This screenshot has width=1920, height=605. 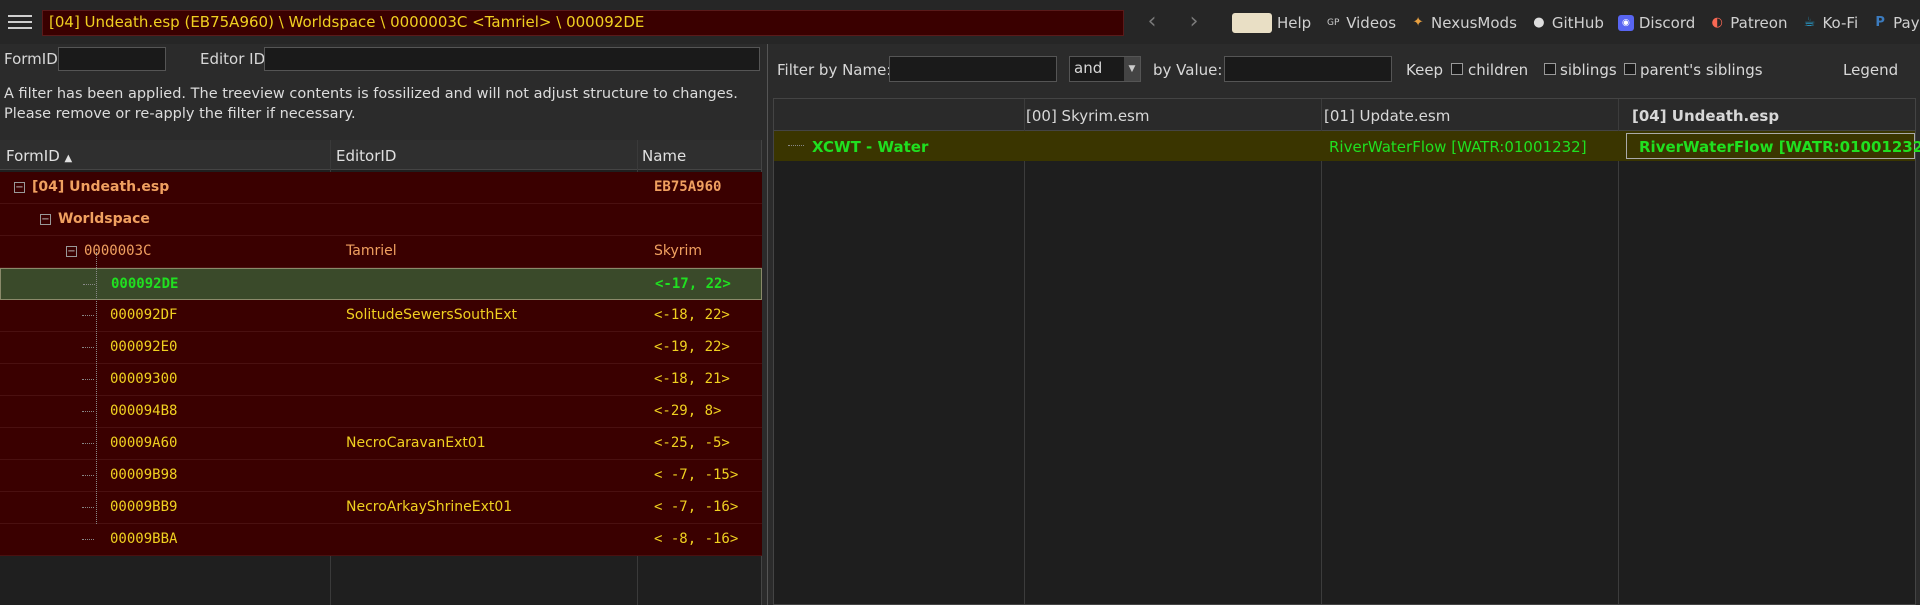 I want to click on tree-row: 00009B98 < -7, -15>, so click(x=381, y=476).